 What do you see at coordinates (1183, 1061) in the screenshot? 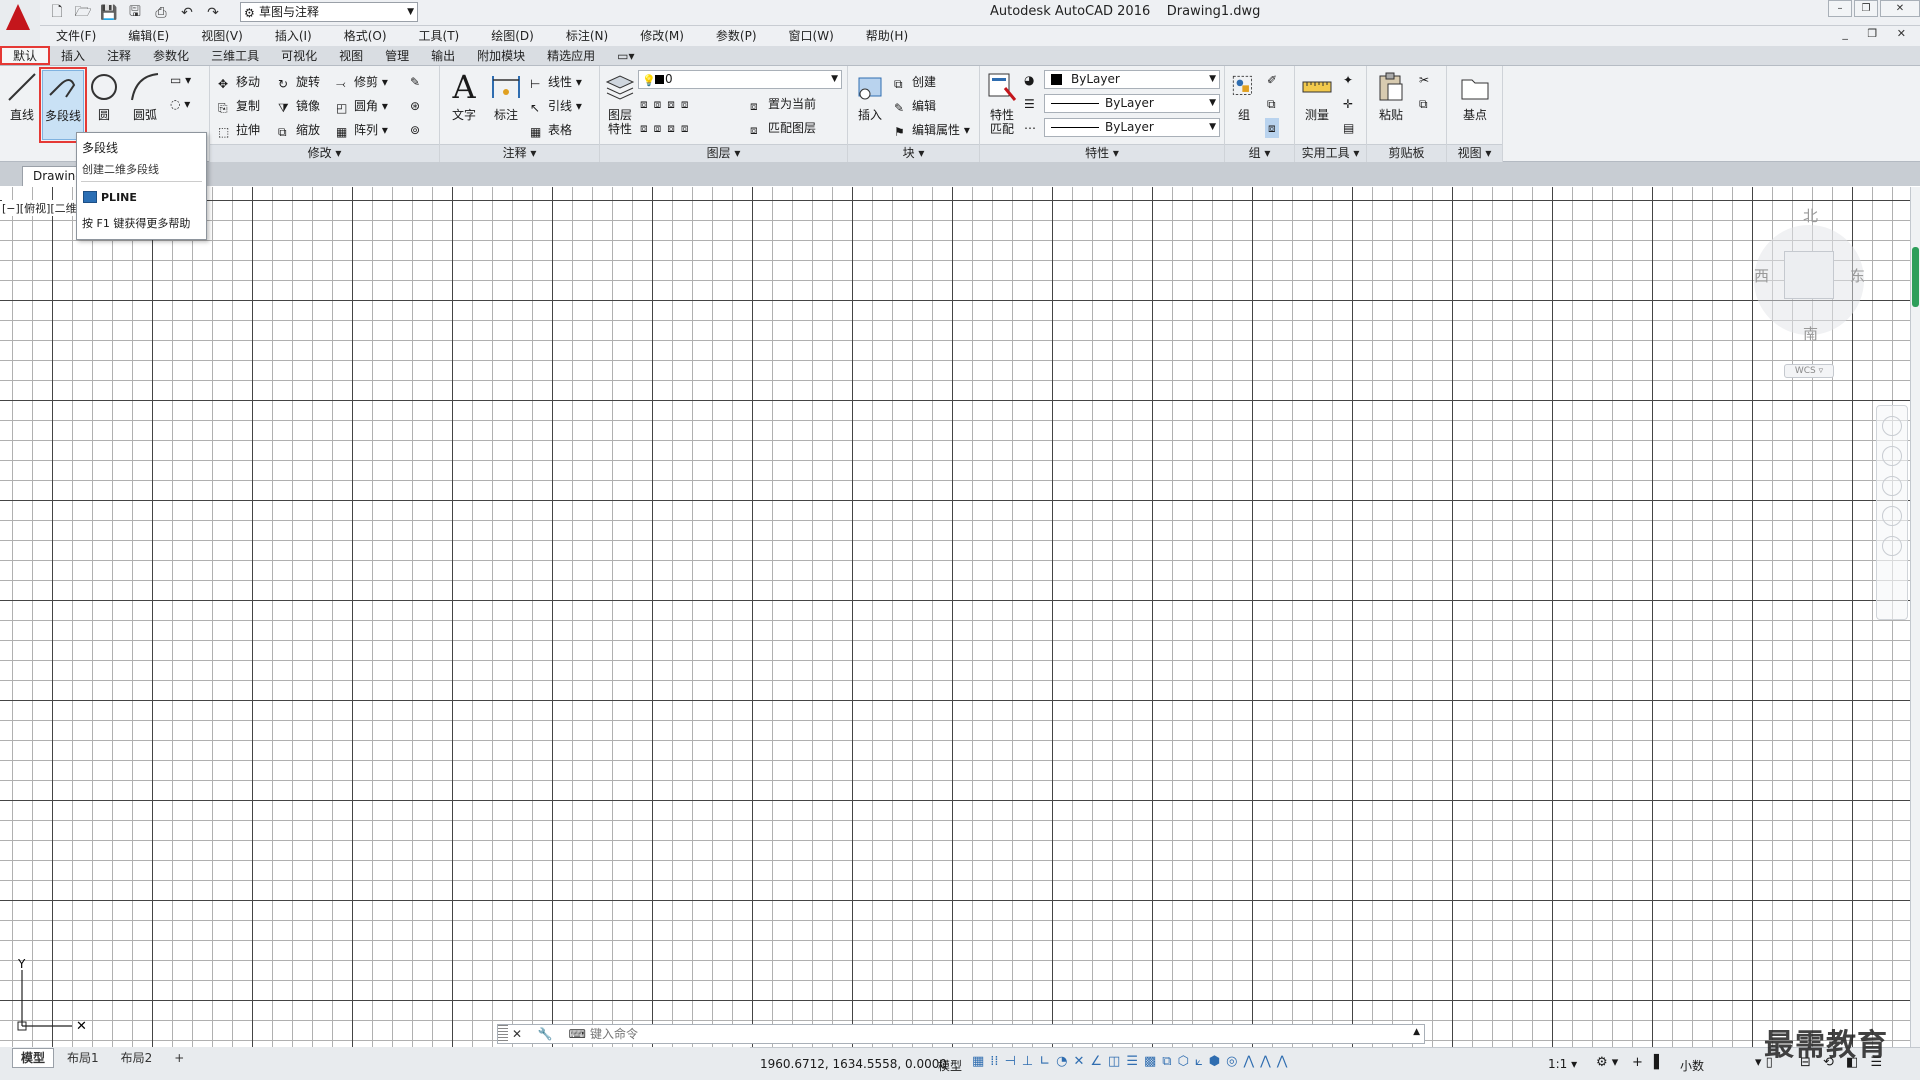
I see `3d-osnap-icon: ⬡` at bounding box center [1183, 1061].